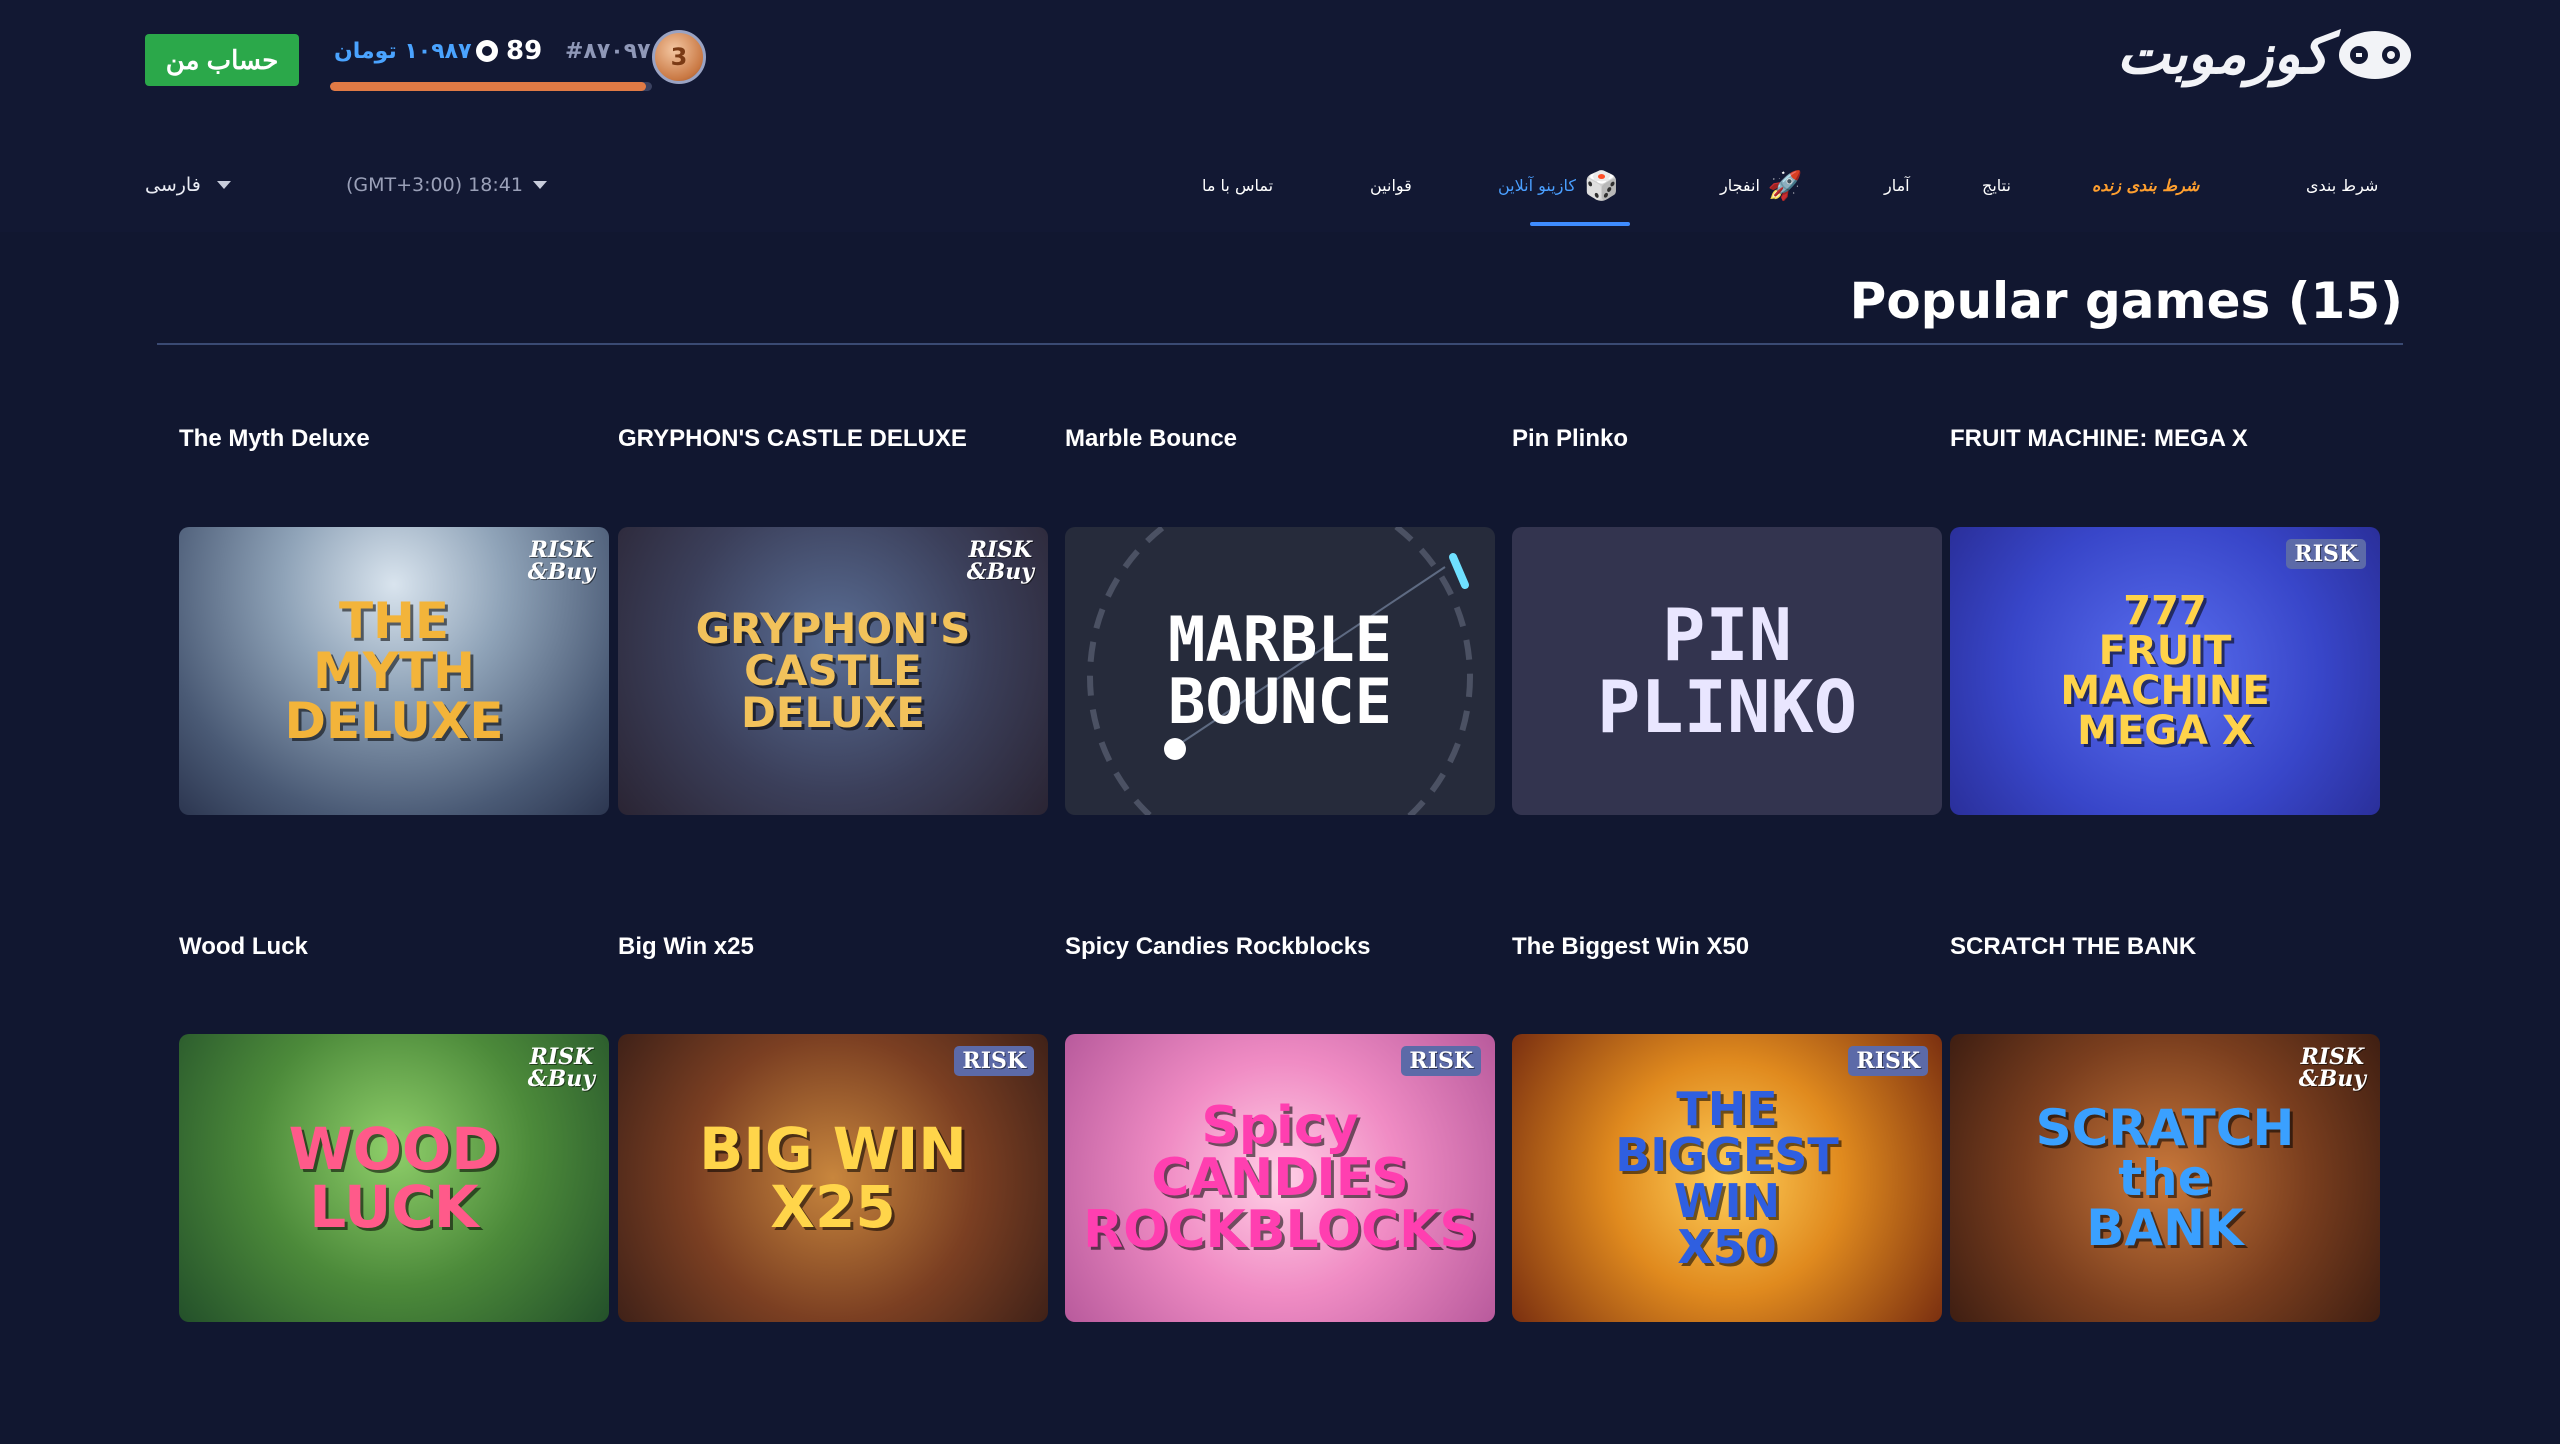  Describe the element at coordinates (2126, 301) in the screenshot. I see `section-title: Popular games (15)` at that location.